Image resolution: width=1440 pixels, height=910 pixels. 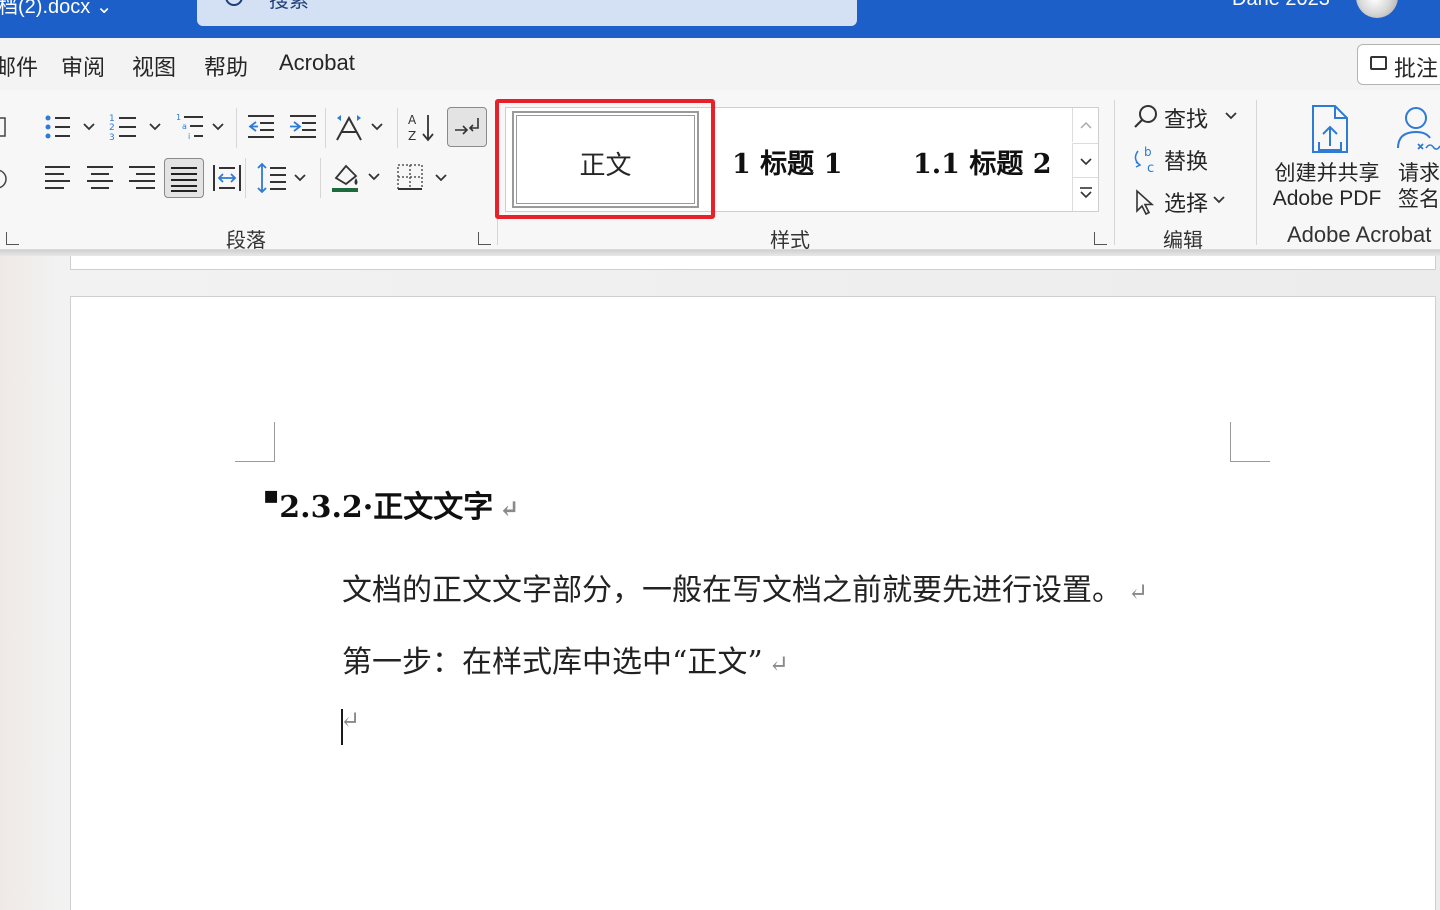 What do you see at coordinates (204, 127) in the screenshot?
I see `multilevel-list-icon: 1ai` at bounding box center [204, 127].